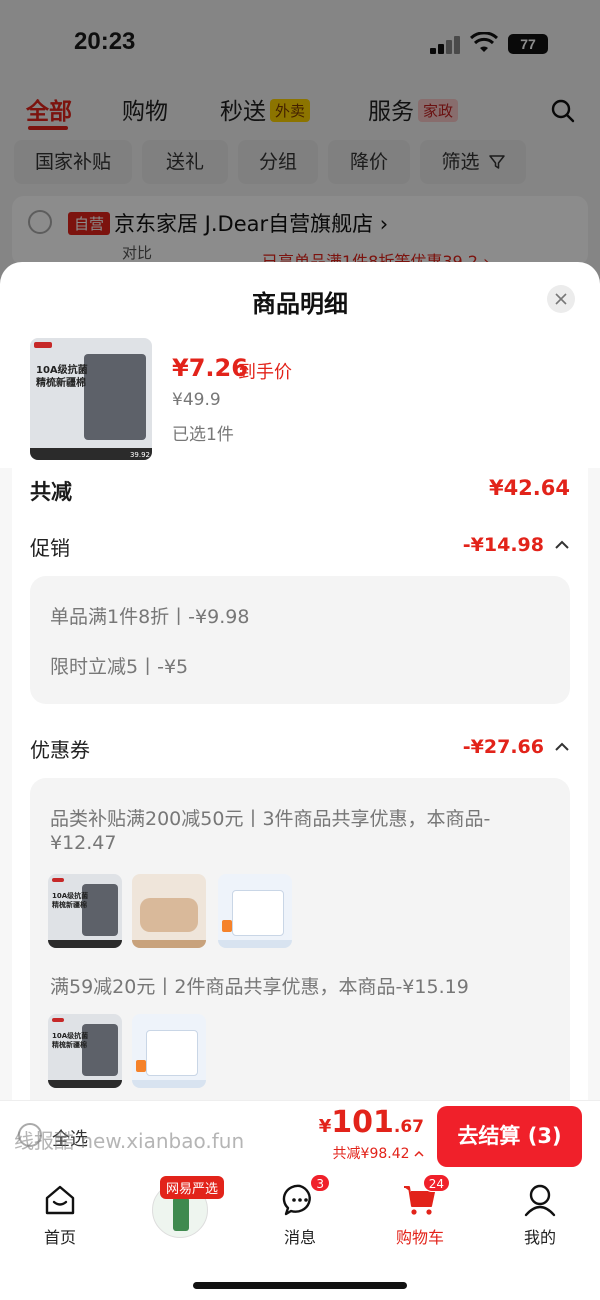 Image resolution: width=600 pixels, height=1300 pixels. What do you see at coordinates (196, 400) in the screenshot?
I see `original-price: ¥49.9` at bounding box center [196, 400].